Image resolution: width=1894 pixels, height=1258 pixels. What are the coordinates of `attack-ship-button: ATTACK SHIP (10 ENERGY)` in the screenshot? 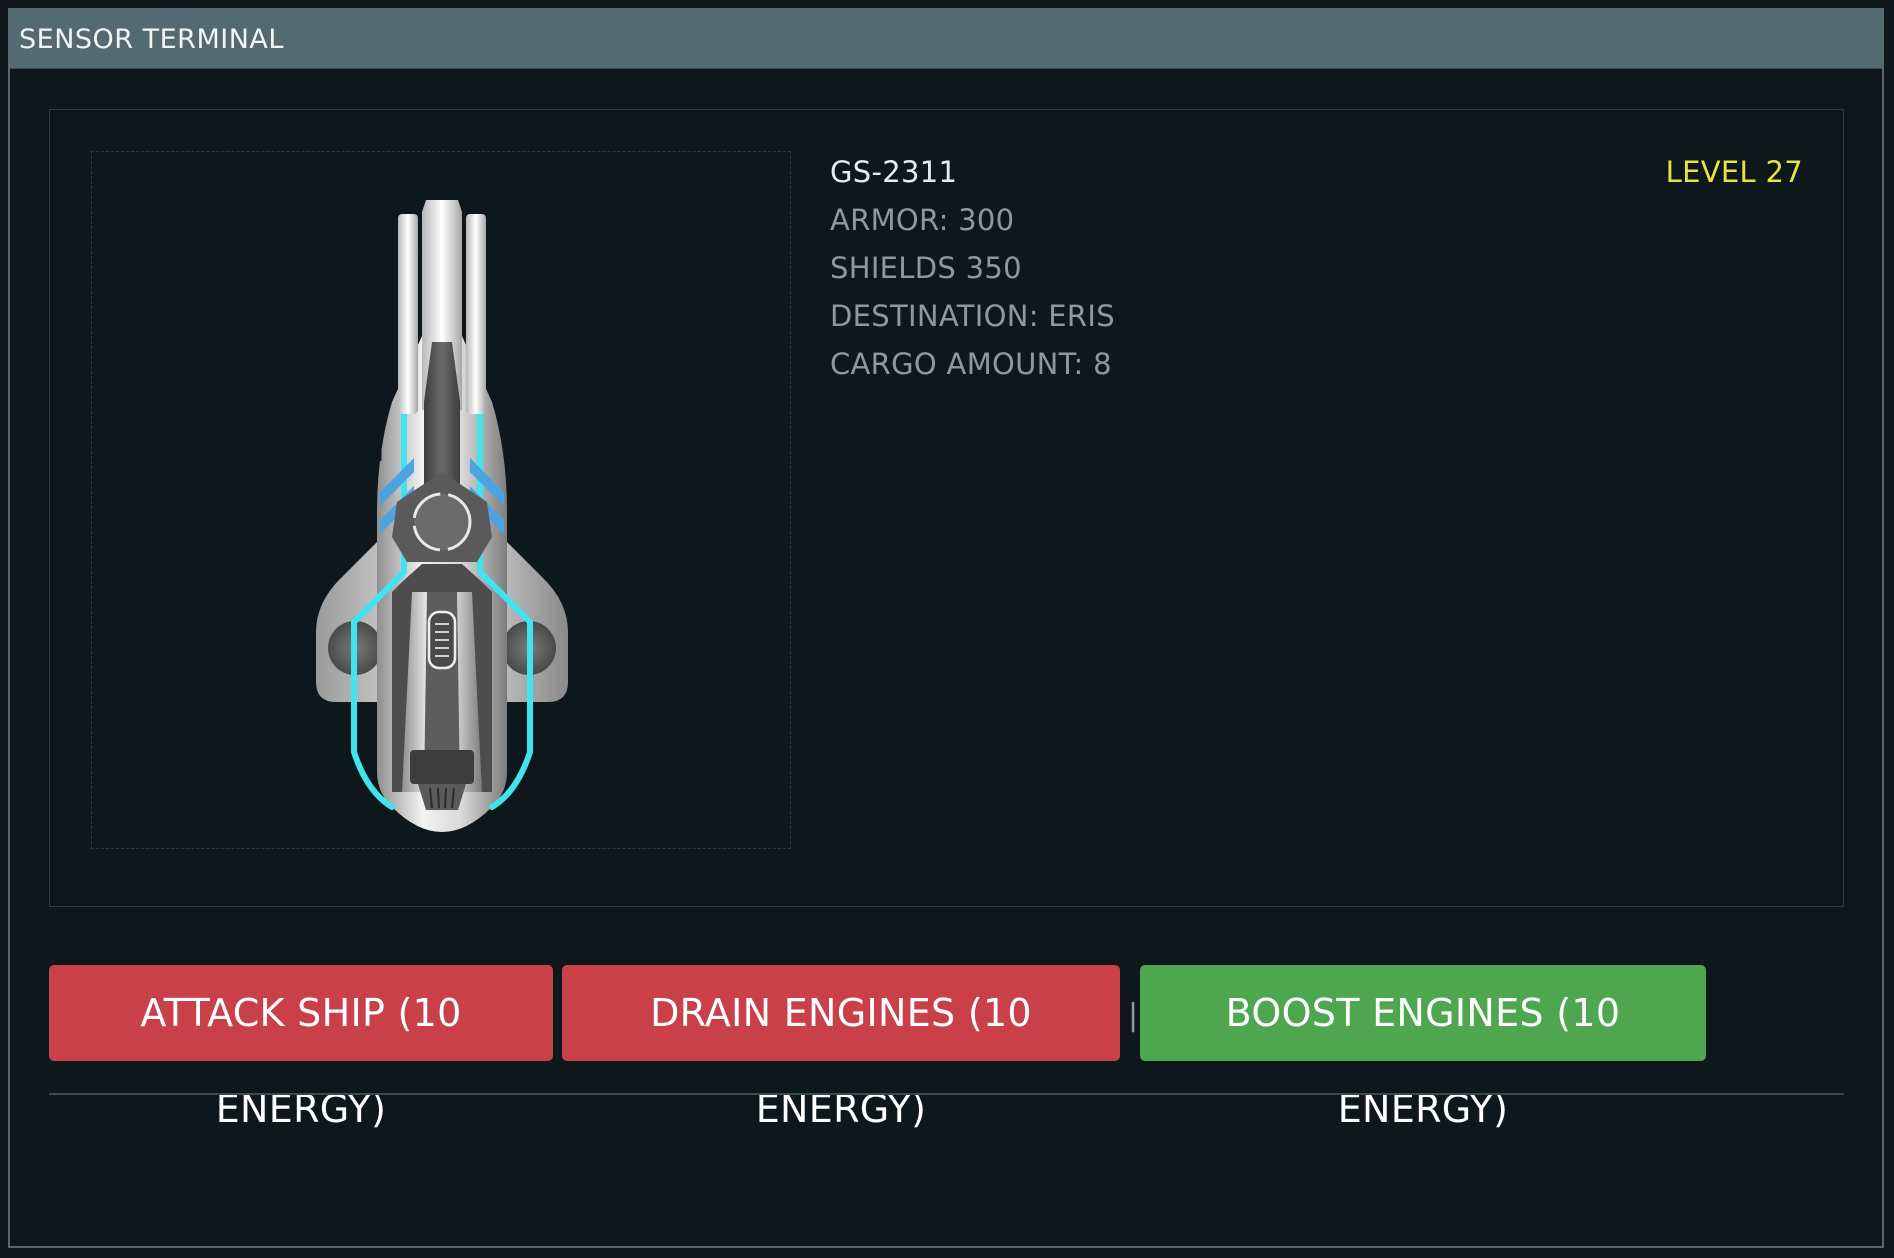 It's located at (301, 1048).